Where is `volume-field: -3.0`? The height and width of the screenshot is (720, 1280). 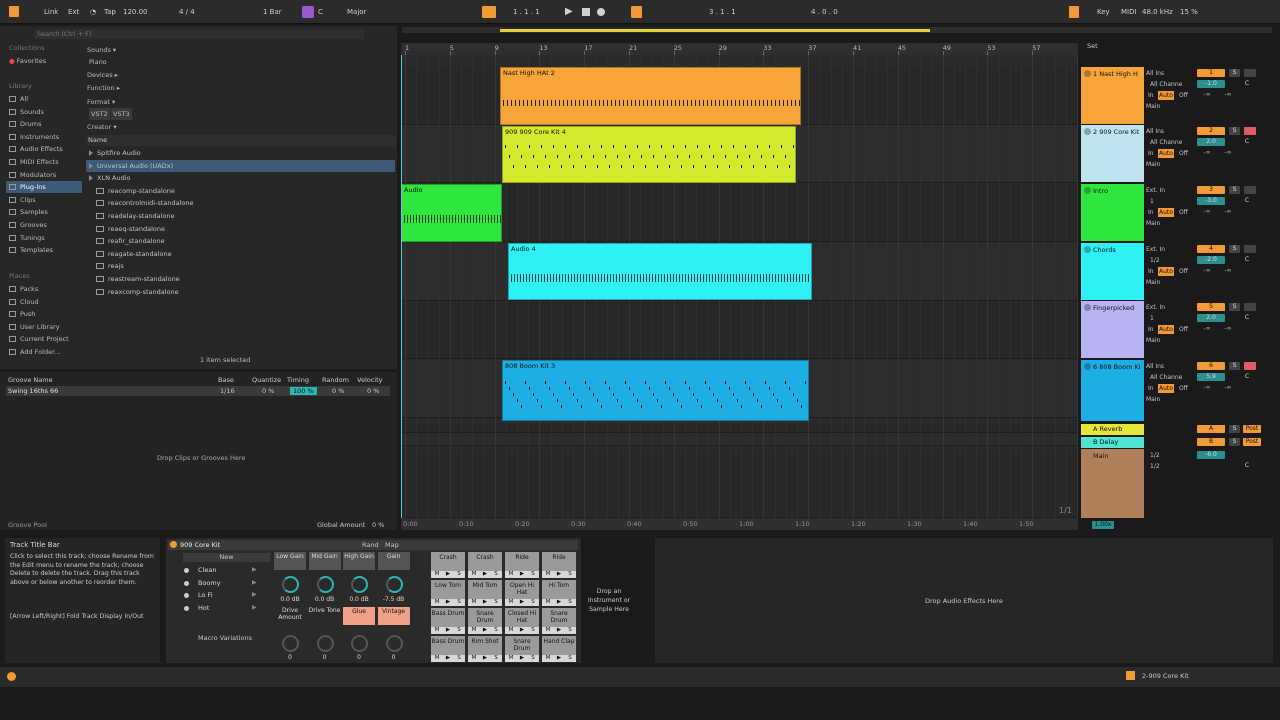 volume-field: -3.0 is located at coordinates (1211, 201).